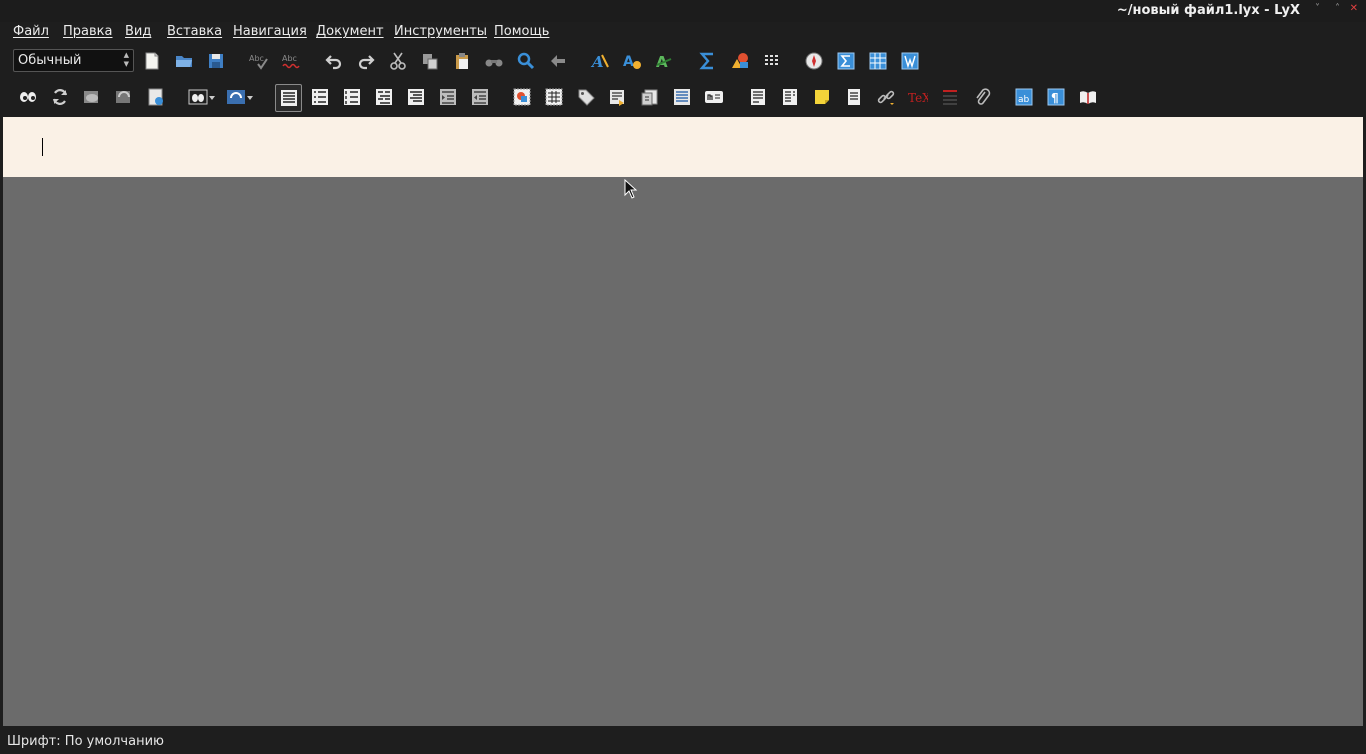 The height and width of the screenshot is (754, 1366). I want to click on insert-table-button, so click(772, 61).